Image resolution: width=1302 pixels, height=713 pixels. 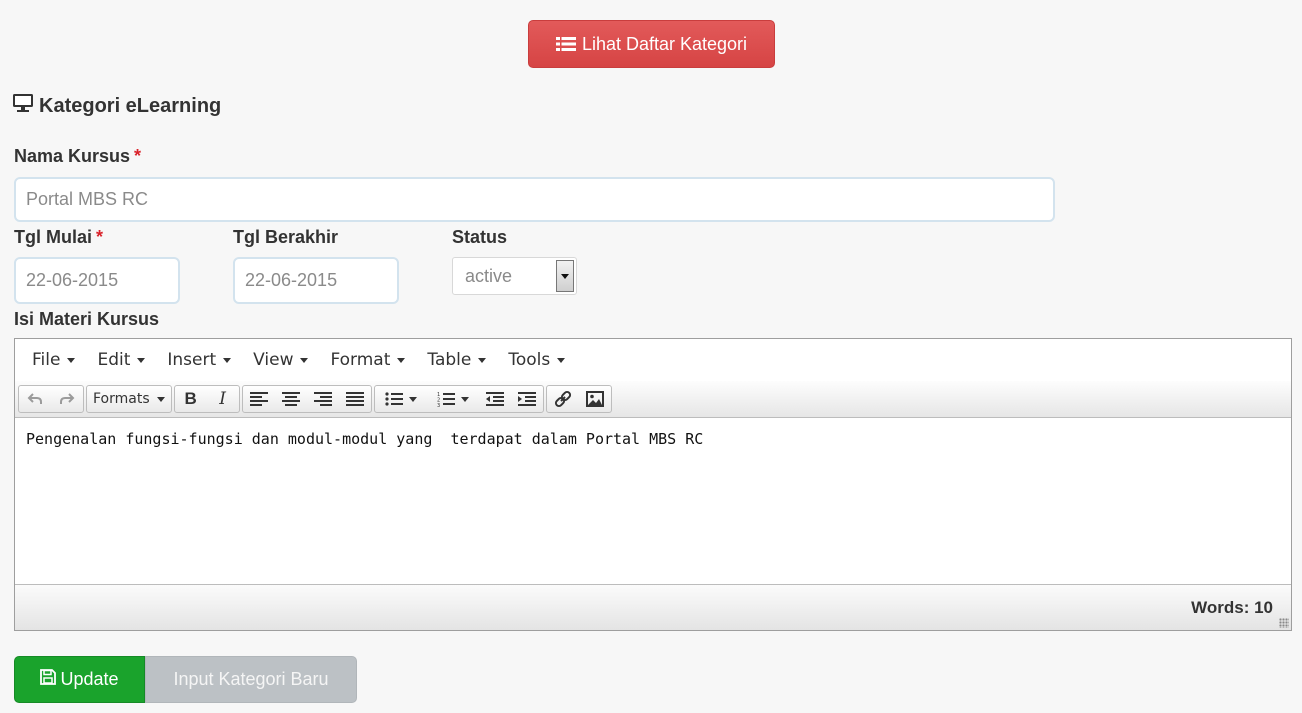 What do you see at coordinates (286, 237) in the screenshot?
I see `tgl-berakhir-label: Tgl Berakhir` at bounding box center [286, 237].